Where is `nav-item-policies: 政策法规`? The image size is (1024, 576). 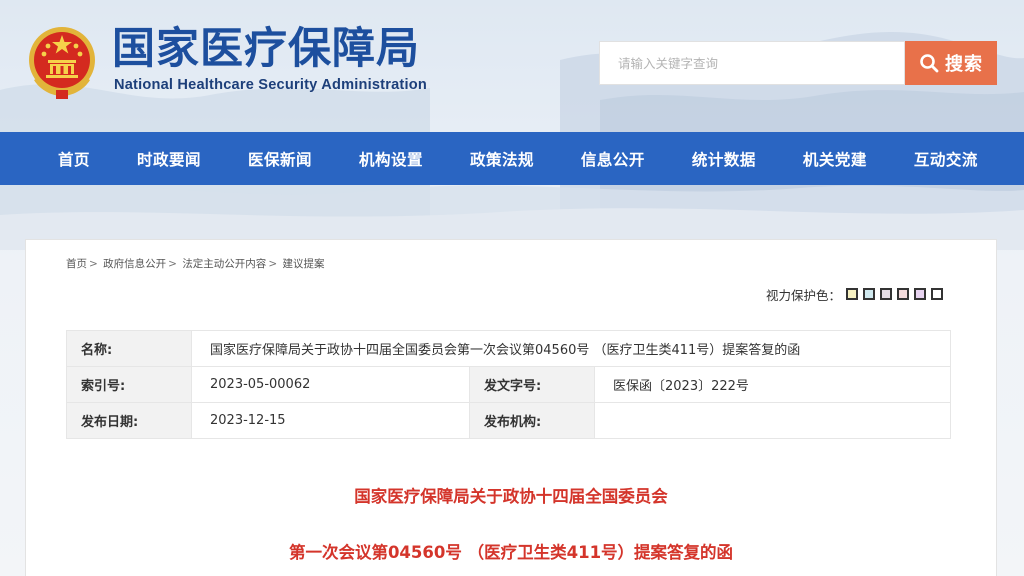
nav-item-policies: 政策法规 is located at coordinates (502, 159).